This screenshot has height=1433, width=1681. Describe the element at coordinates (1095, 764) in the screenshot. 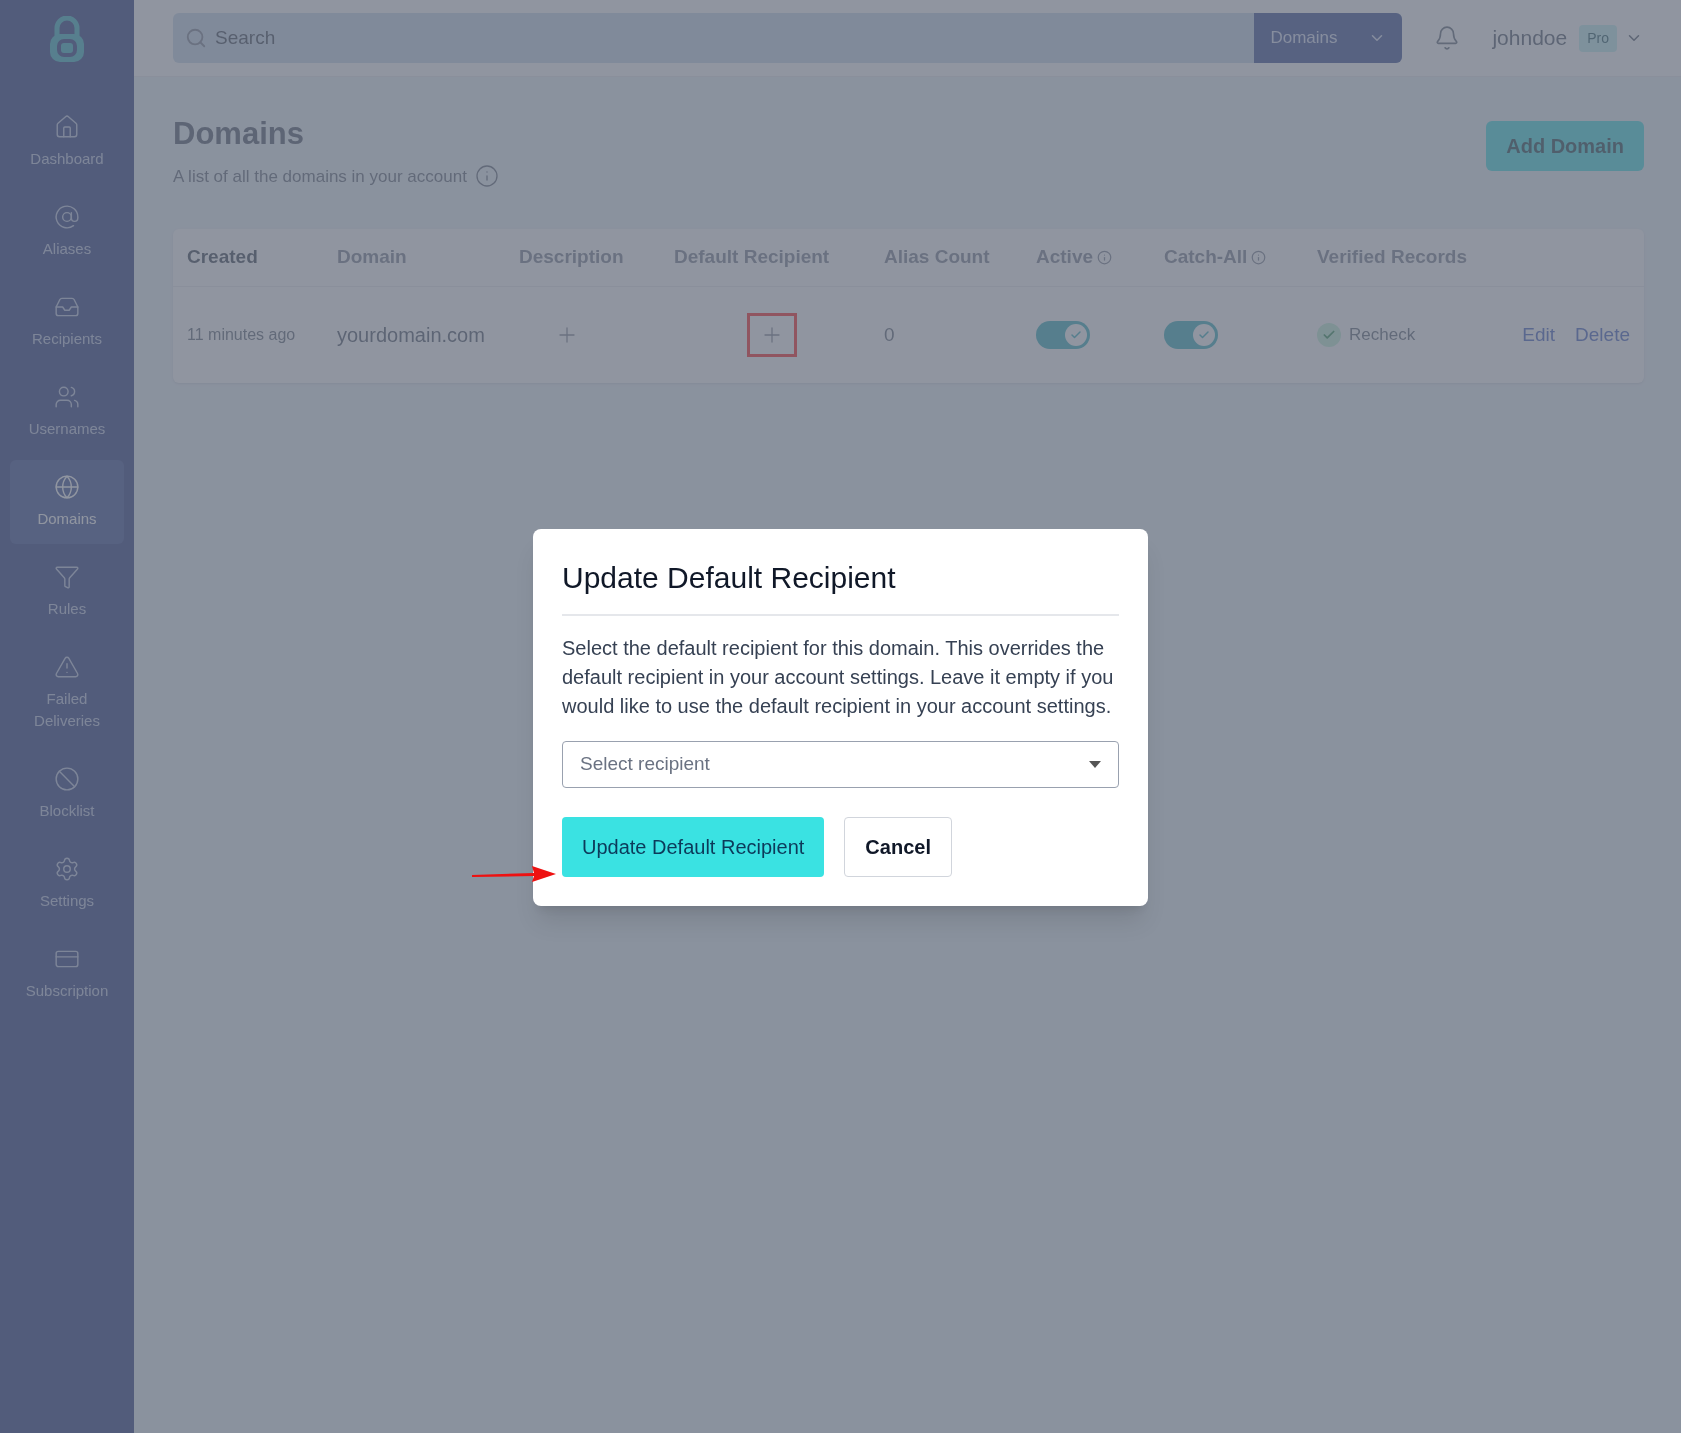

I see `caret-icon` at that location.